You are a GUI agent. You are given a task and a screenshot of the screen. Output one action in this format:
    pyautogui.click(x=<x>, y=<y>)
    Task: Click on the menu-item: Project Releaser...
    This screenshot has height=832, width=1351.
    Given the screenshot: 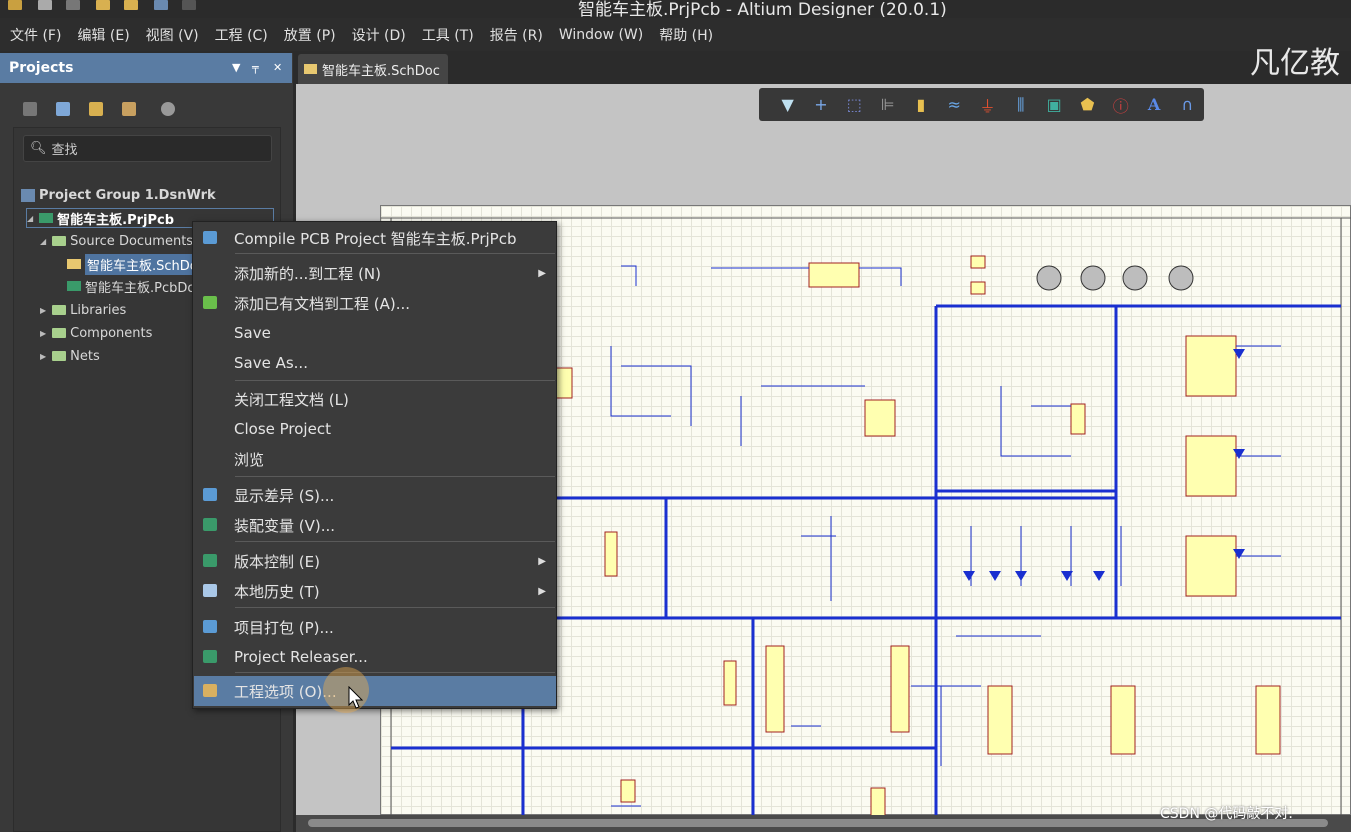 What is the action you would take?
    pyautogui.click(x=375, y=657)
    